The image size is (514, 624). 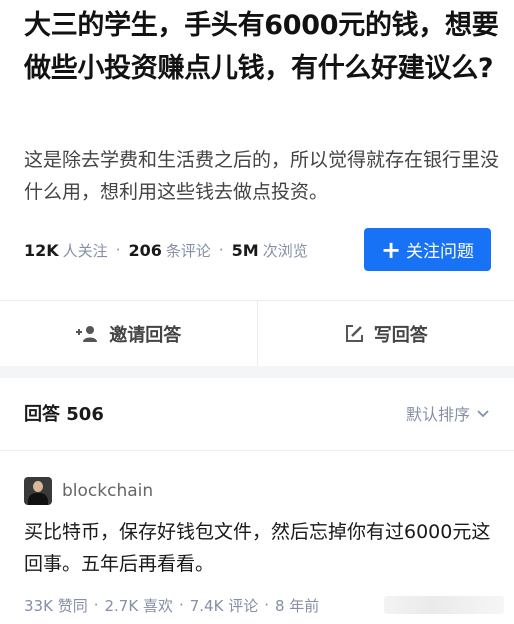 I want to click on plus-icon: +, so click(x=391, y=249).